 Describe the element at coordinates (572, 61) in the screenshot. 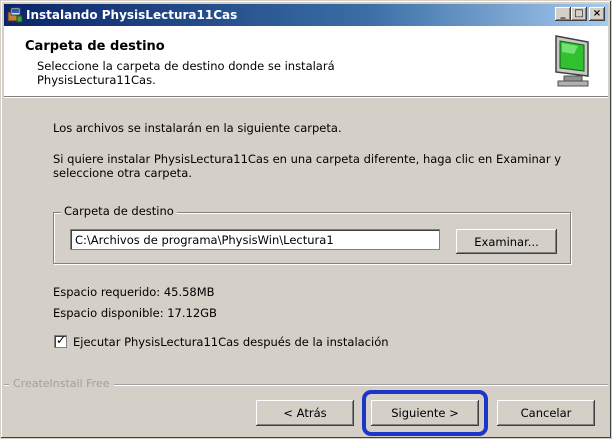

I see `monitor-icon` at that location.